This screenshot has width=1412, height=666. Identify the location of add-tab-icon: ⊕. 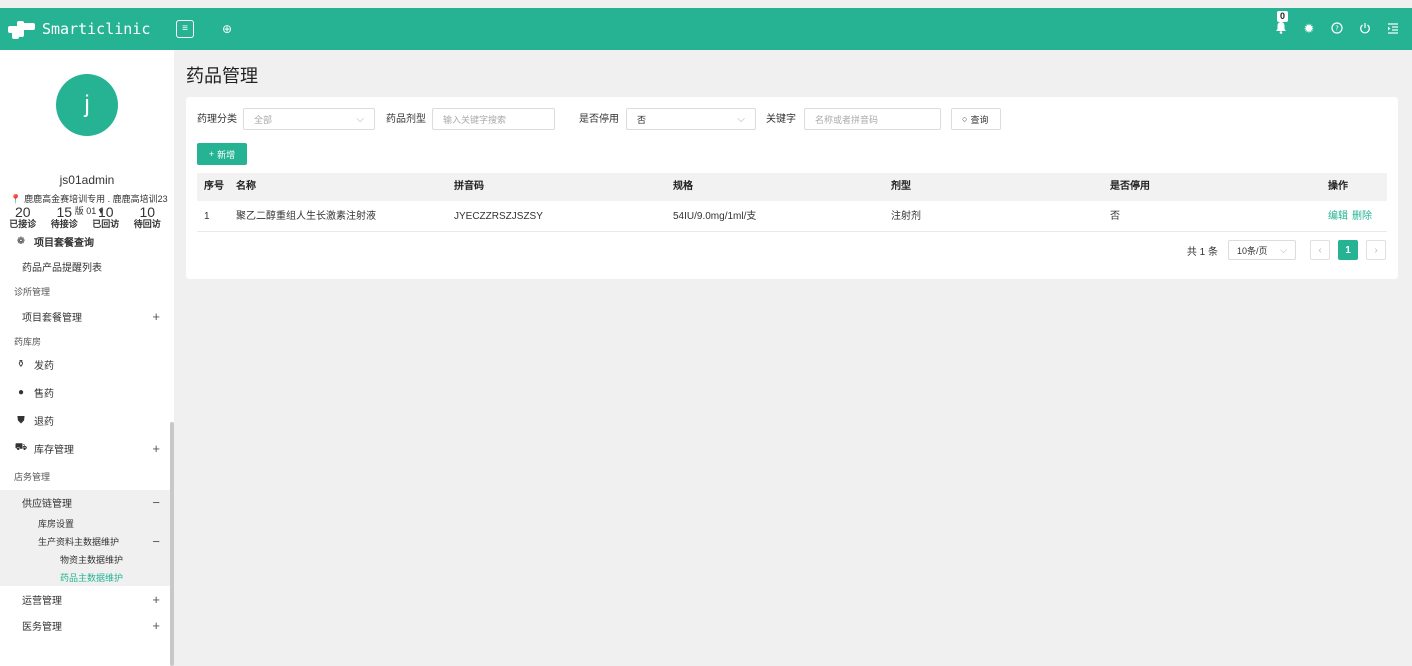
(227, 29).